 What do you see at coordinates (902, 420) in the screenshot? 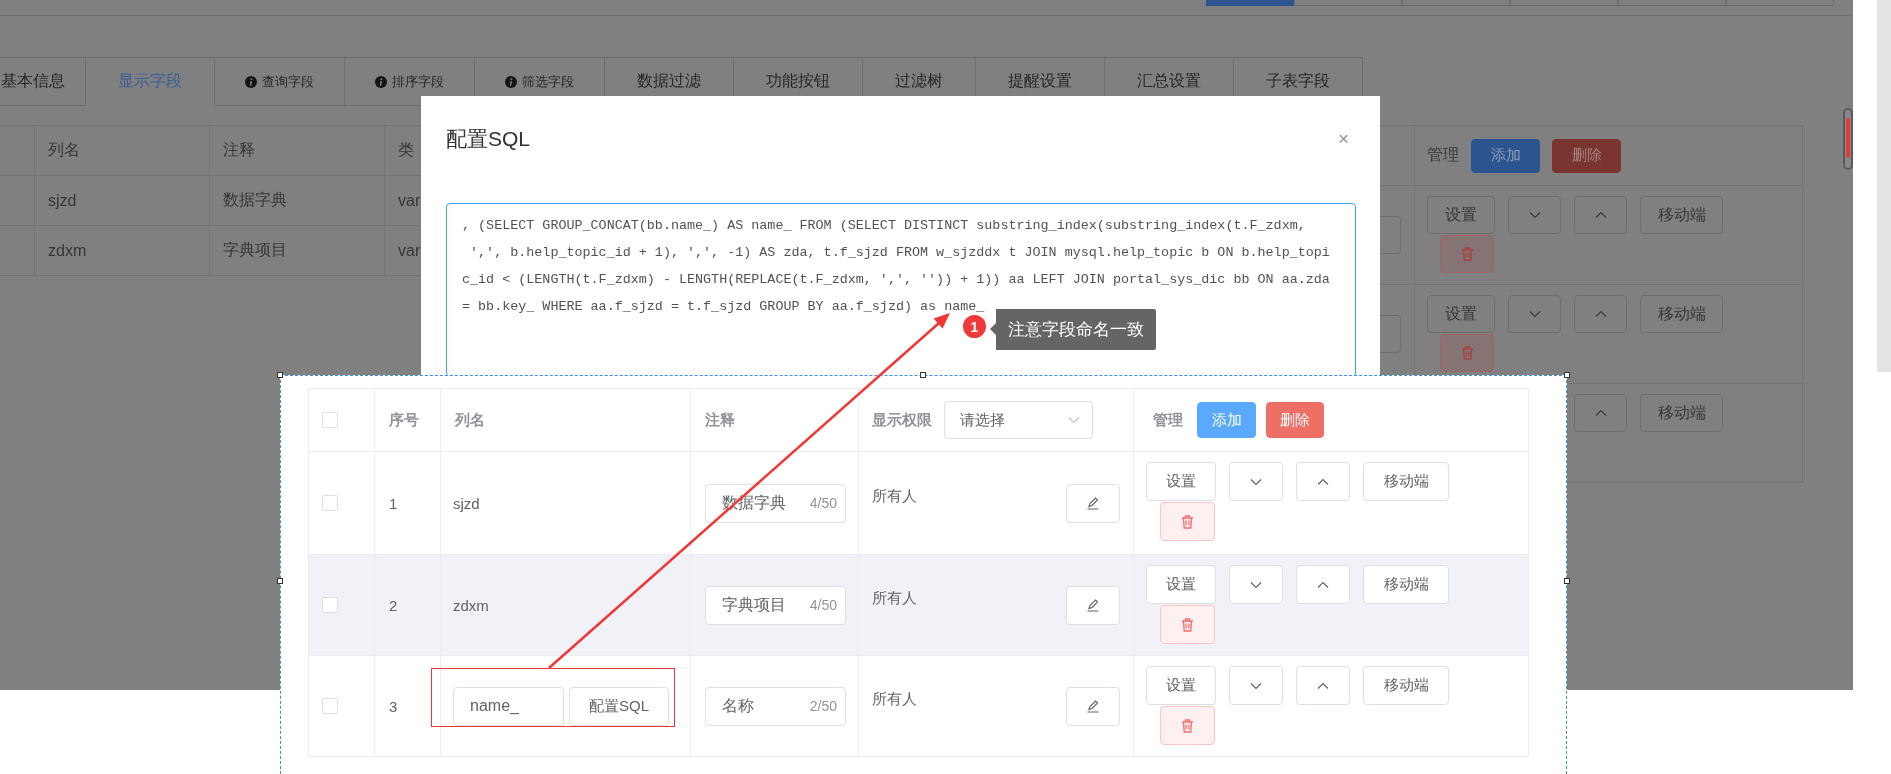
I see `column-header: 显示权限` at bounding box center [902, 420].